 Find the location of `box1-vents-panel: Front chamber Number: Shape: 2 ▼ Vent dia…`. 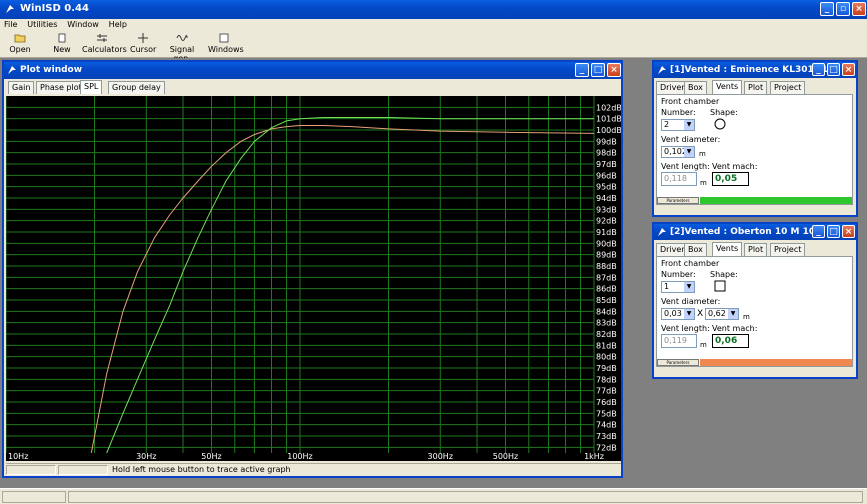

box1-vents-panel: Front chamber Number: Shape: 2 ▼ Vent dia… is located at coordinates (754, 149).